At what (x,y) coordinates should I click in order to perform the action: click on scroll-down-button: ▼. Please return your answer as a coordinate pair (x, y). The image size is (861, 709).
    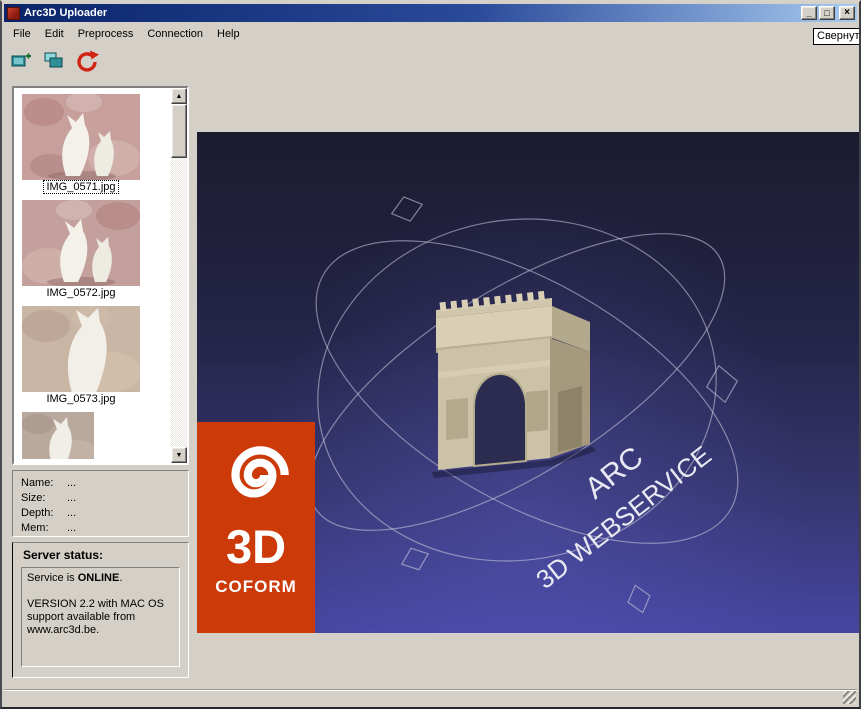
    Looking at the image, I should click on (179, 455).